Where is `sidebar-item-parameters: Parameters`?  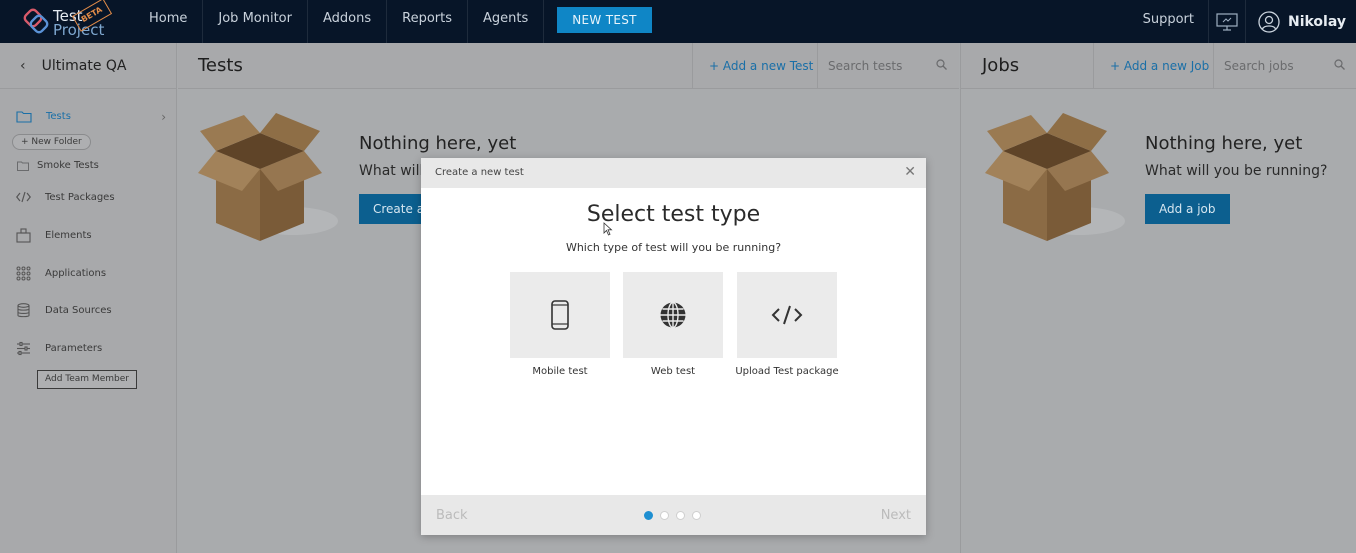 sidebar-item-parameters: Parameters is located at coordinates (59, 348).